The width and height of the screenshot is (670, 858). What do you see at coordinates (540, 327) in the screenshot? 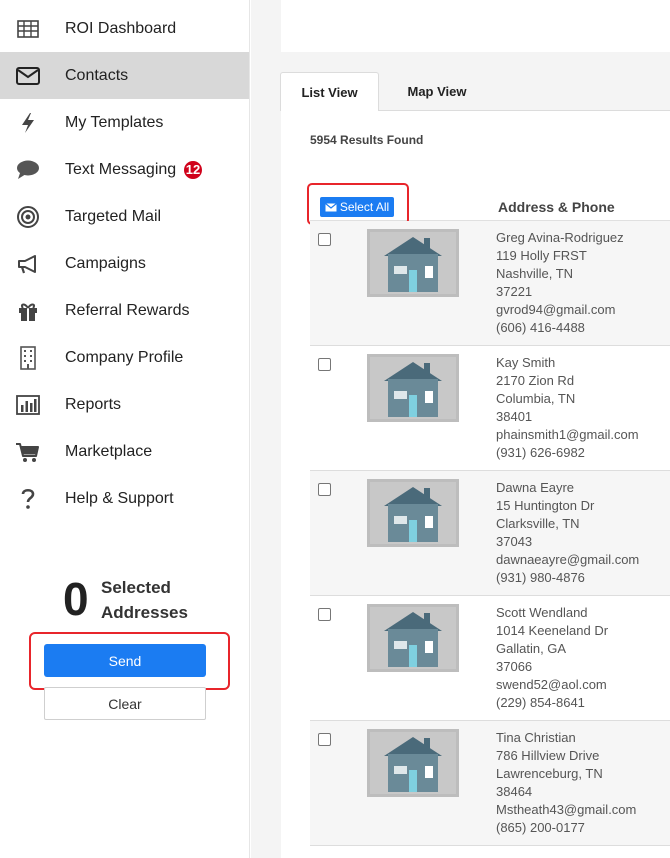
I see `contact-phone: (606) 416-4488` at bounding box center [540, 327].